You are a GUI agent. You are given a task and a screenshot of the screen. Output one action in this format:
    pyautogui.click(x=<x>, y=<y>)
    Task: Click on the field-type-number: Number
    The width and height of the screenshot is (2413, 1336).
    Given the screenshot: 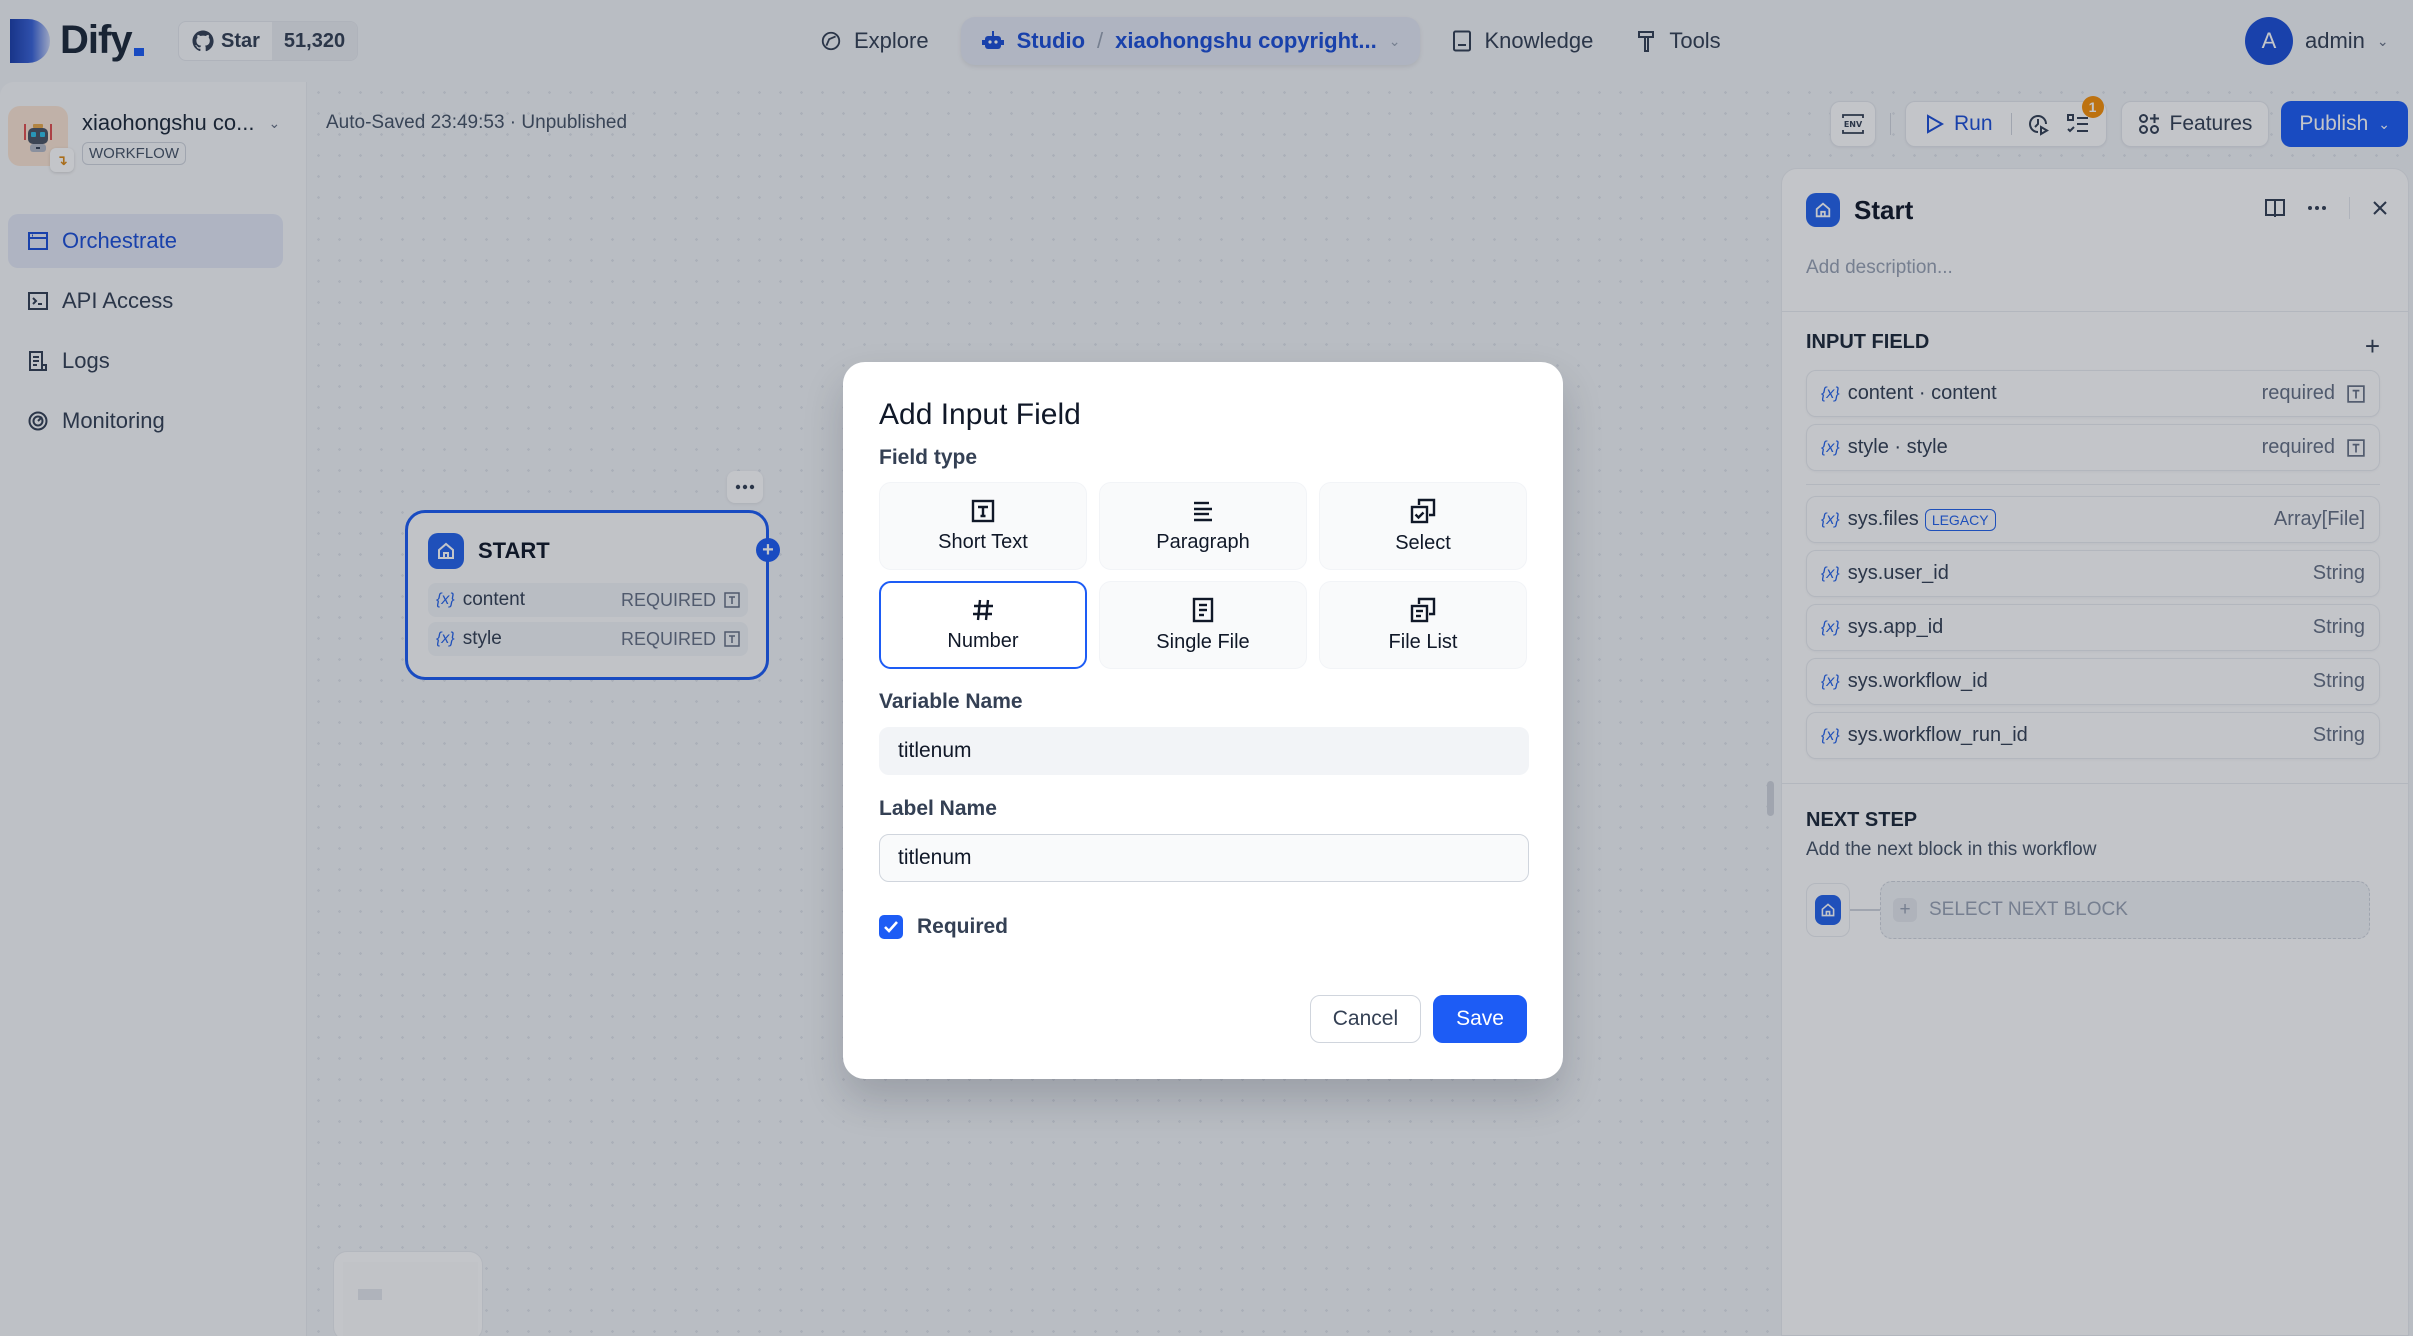 What is the action you would take?
    pyautogui.click(x=983, y=625)
    